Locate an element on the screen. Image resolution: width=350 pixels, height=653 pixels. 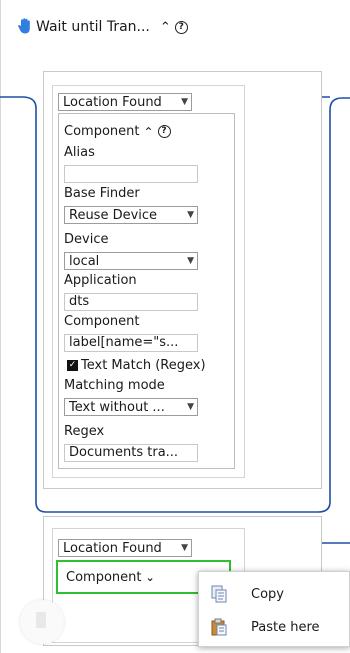
context-menu: Copy Paste here is located at coordinates (274, 609).